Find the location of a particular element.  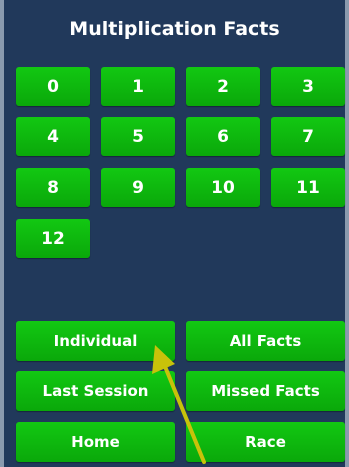

fact-button-2: 2 is located at coordinates (223, 86).